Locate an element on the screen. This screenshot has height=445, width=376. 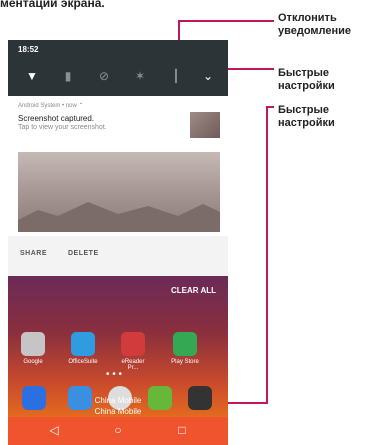
home-icon: ○ is located at coordinates (118, 430).